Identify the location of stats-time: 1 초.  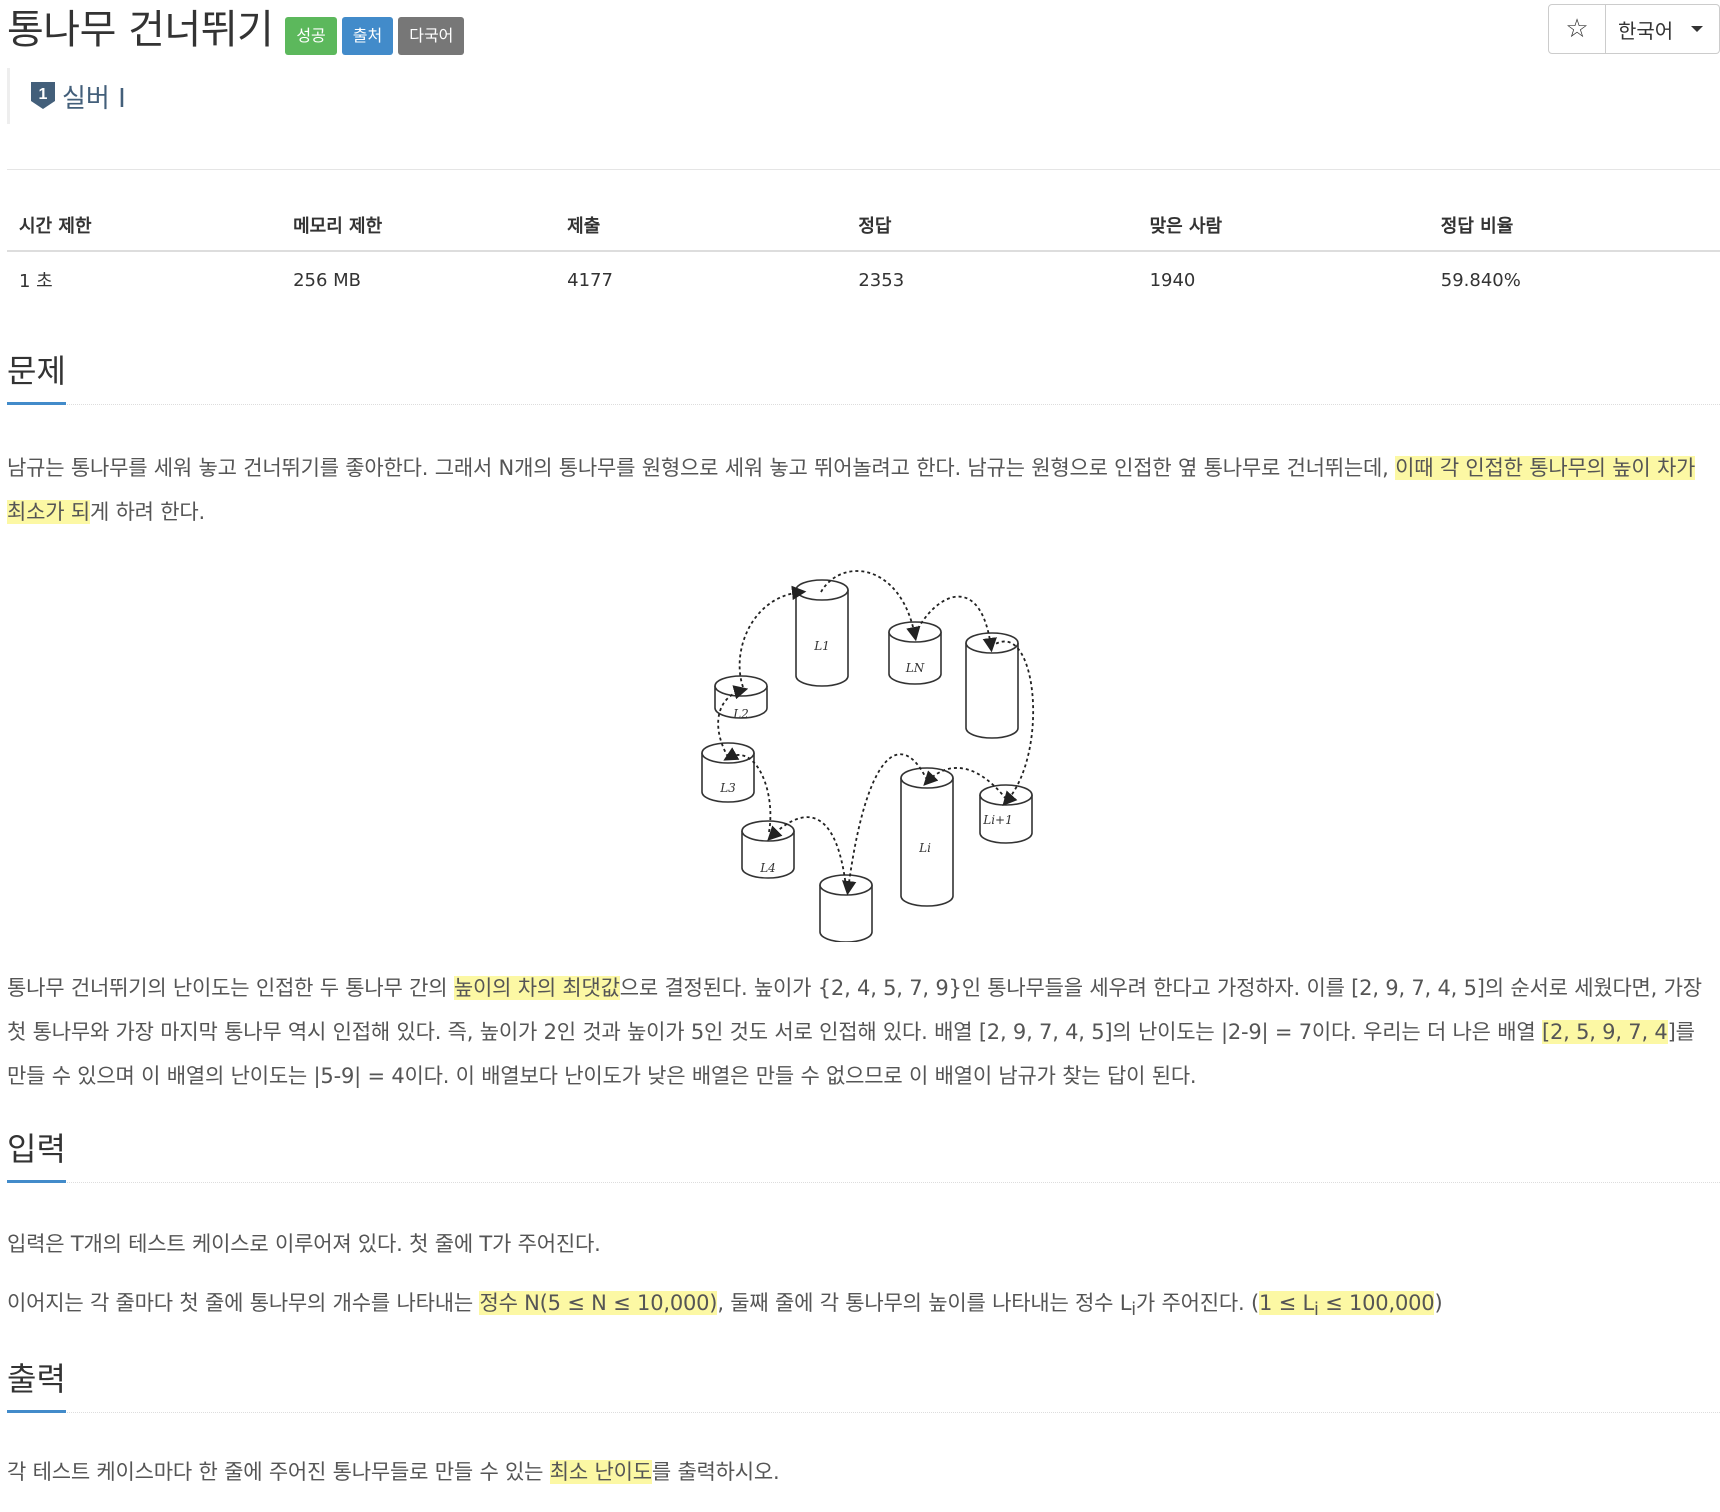
(36, 281).